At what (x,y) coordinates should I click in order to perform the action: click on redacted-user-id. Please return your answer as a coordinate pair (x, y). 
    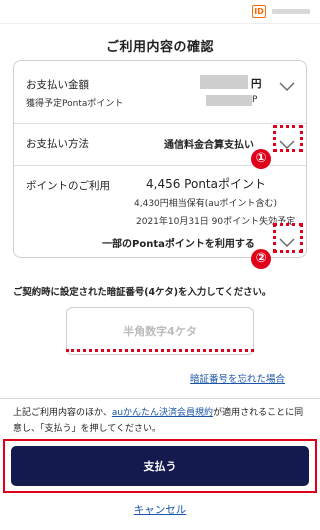
    Looking at the image, I should click on (291, 11).